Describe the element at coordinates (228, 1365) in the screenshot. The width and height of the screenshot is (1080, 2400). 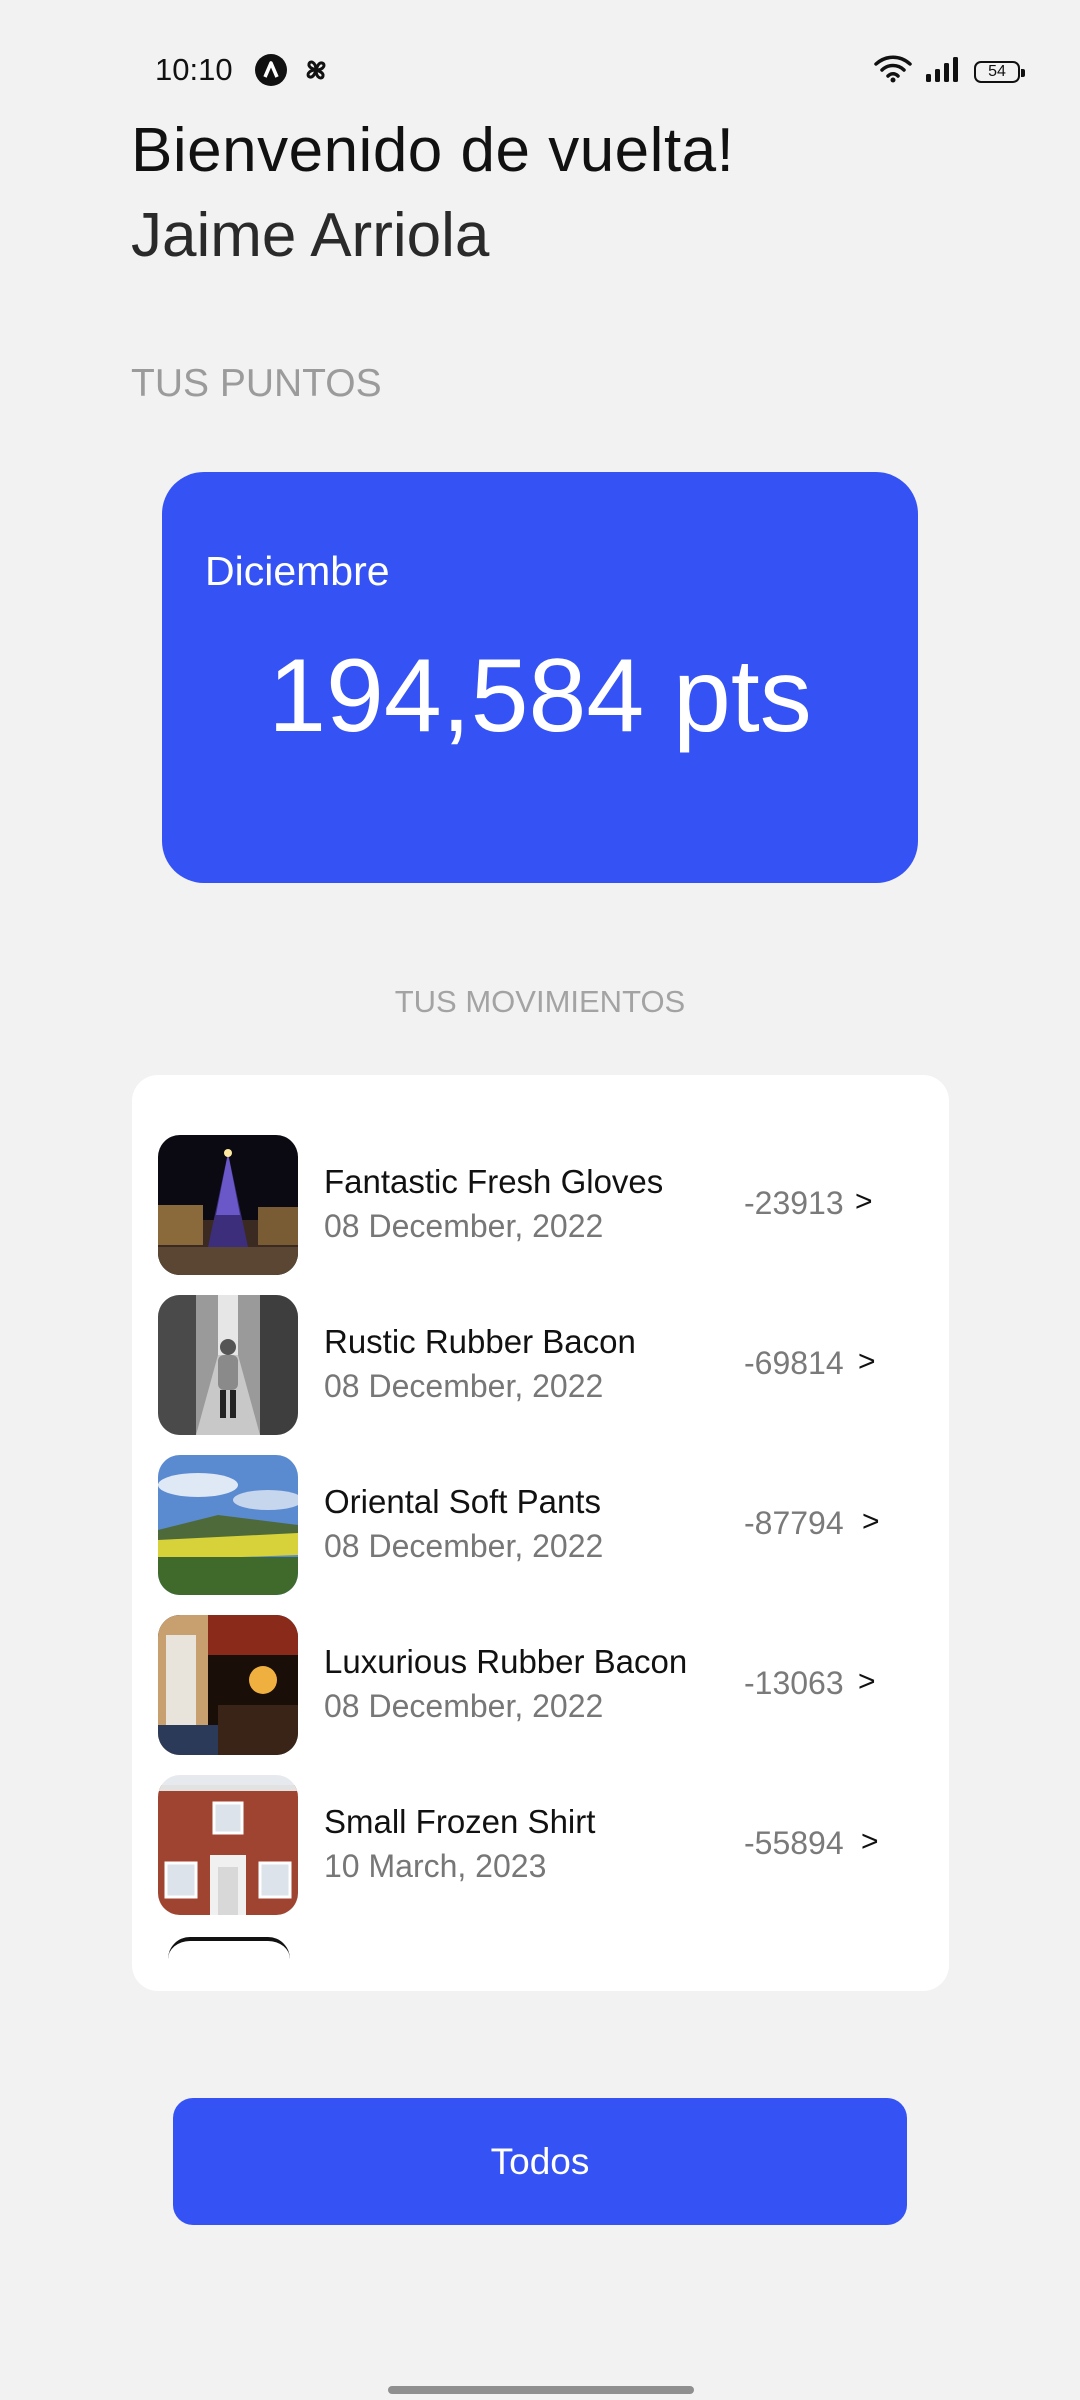
I see `alley-person-photo` at that location.